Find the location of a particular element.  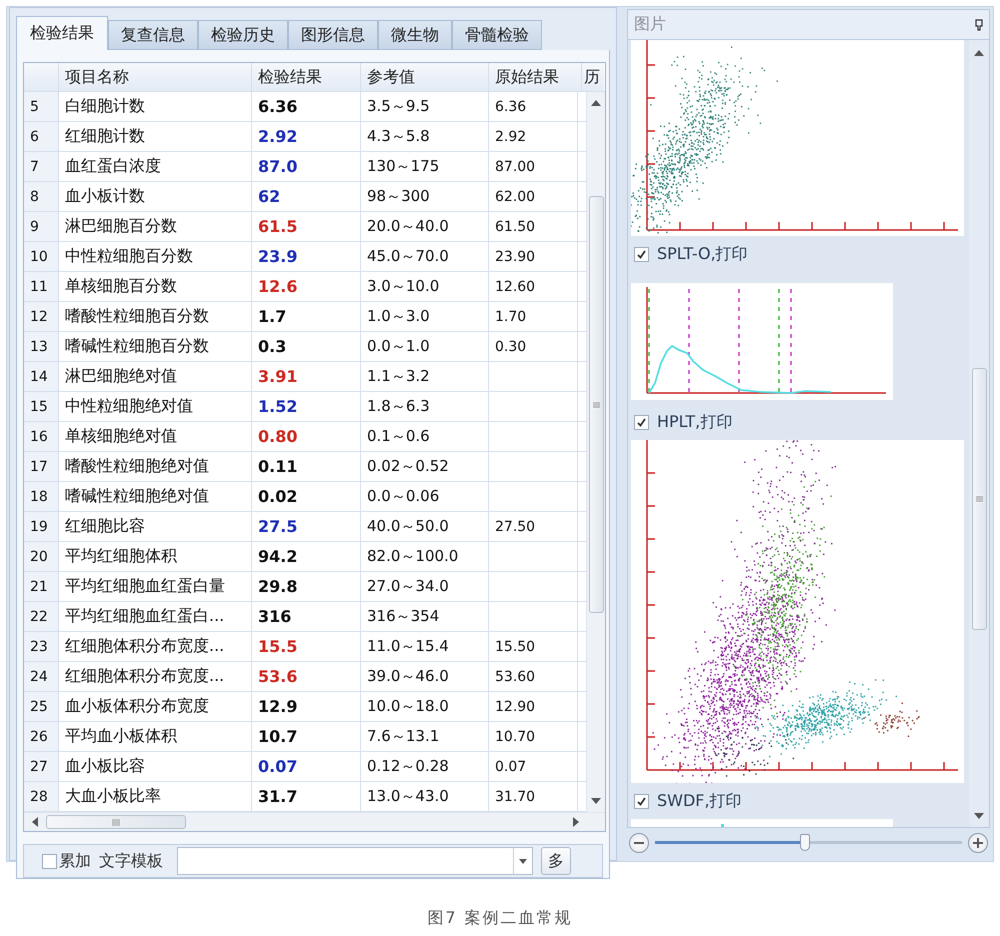

tab: 微生物 is located at coordinates (415, 35).